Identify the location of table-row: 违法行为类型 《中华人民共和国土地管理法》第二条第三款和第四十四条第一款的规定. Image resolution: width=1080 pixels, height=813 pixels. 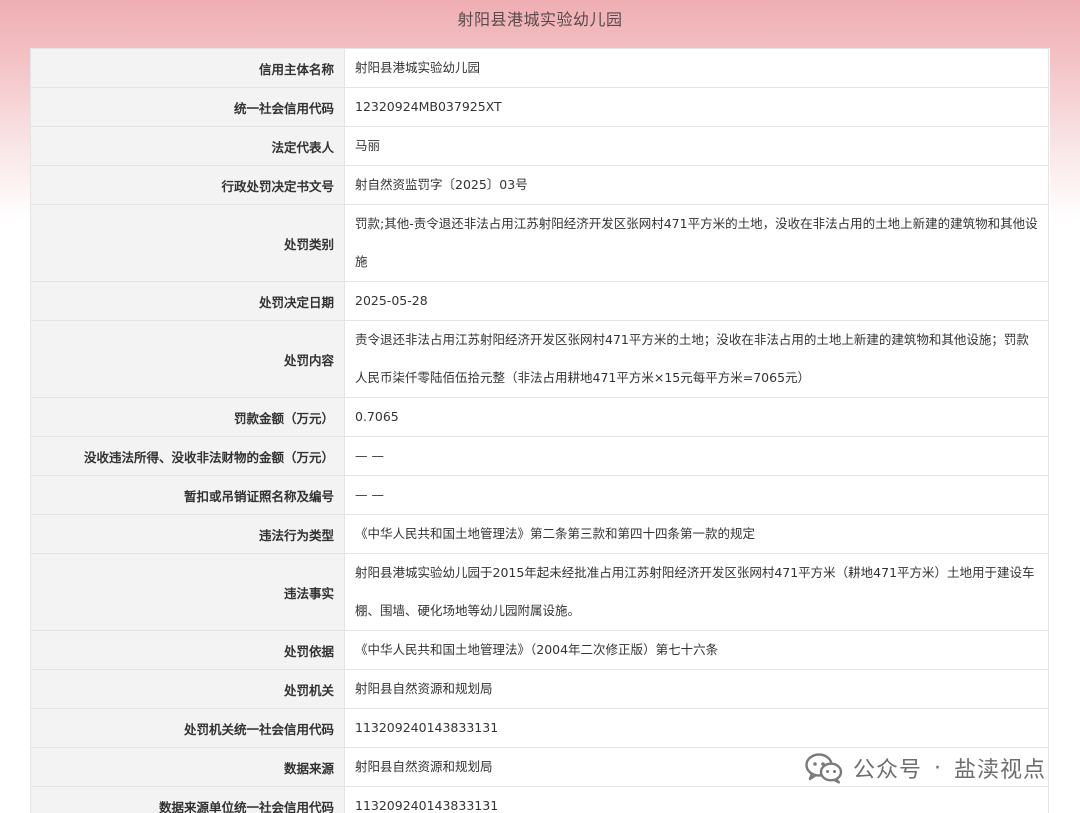
(539, 534).